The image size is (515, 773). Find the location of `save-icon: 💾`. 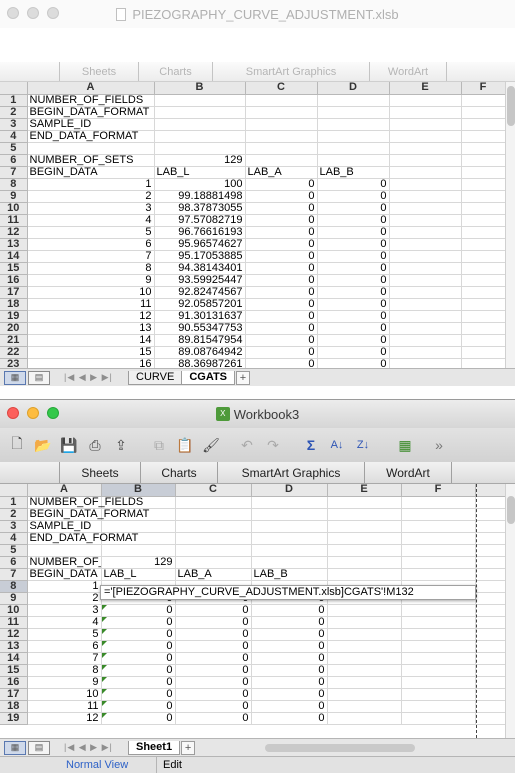

save-icon: 💾 is located at coordinates (69, 445).